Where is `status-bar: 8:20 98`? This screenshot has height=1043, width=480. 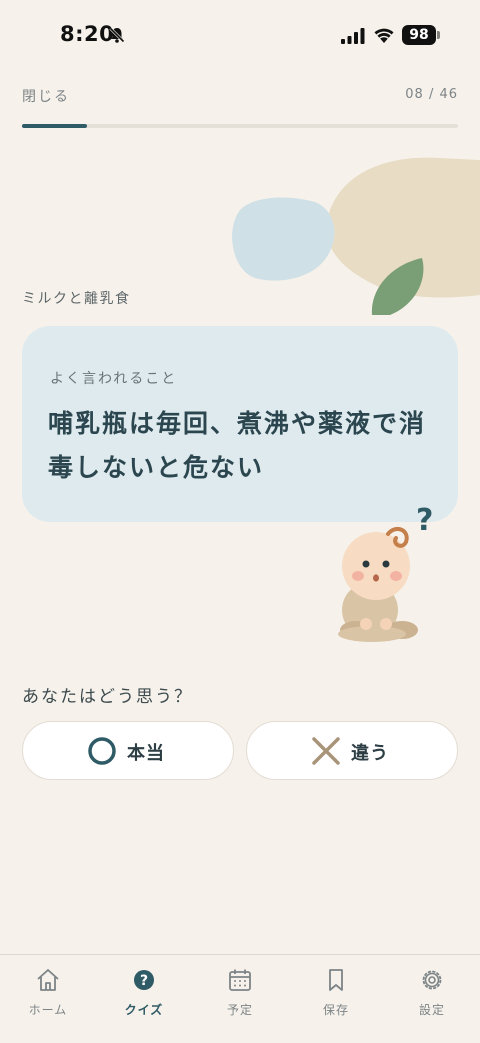 status-bar: 8:20 98 is located at coordinates (240, 36).